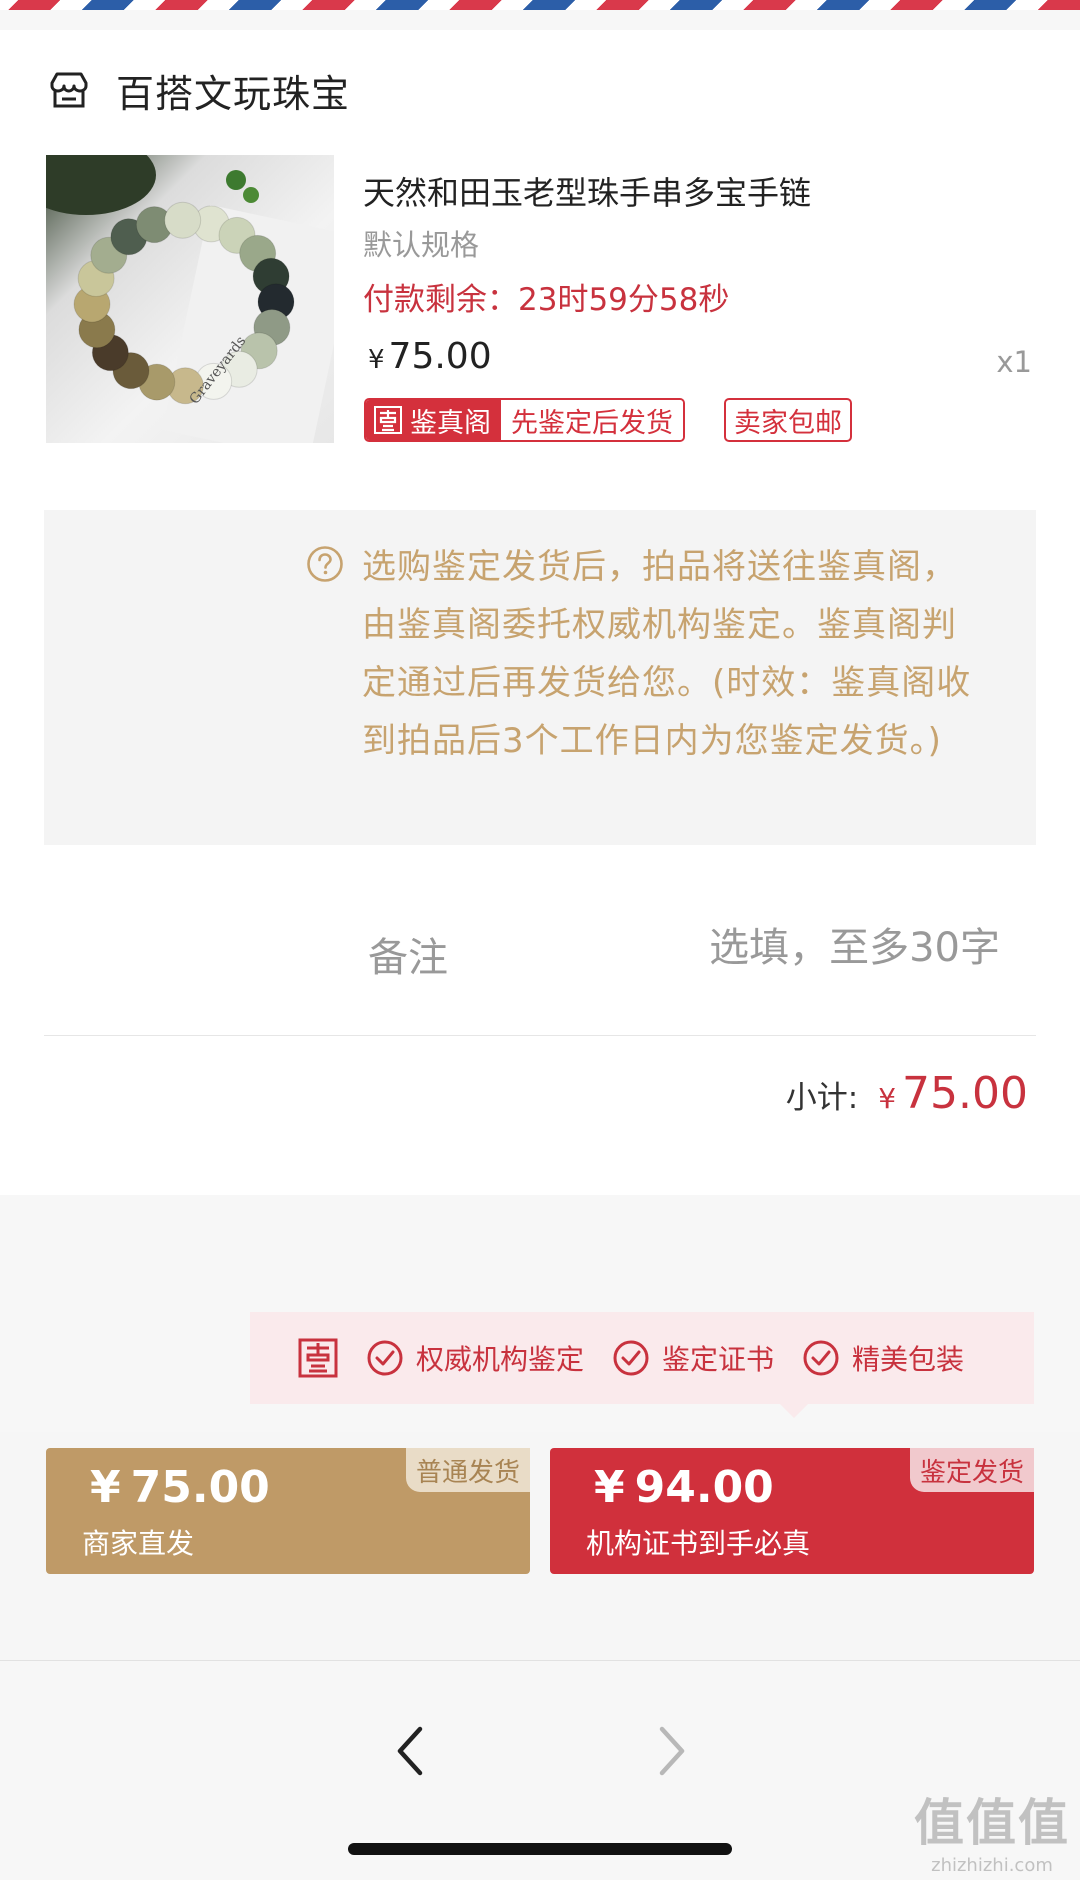  Describe the element at coordinates (546, 300) in the screenshot. I see `payment-countdown: 付款剩余：23时59分58秒` at that location.